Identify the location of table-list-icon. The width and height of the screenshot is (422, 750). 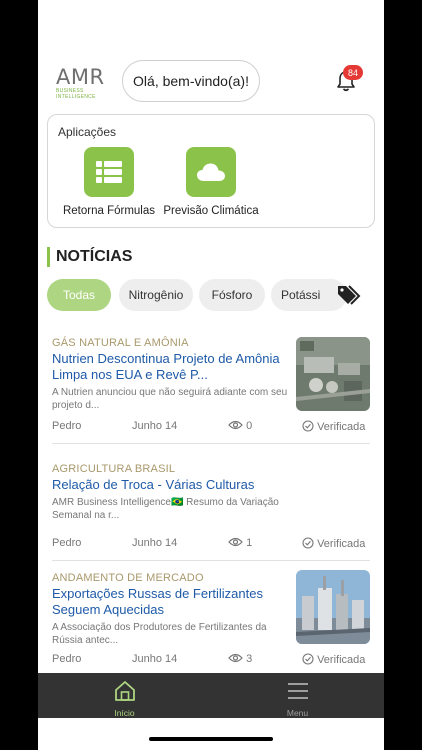
(109, 172).